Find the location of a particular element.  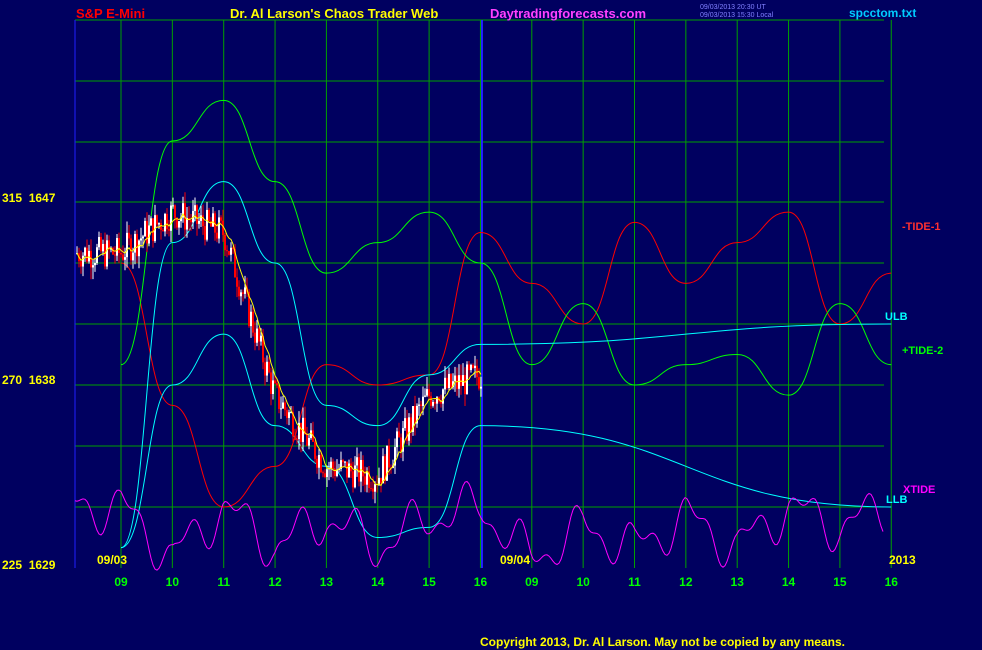

date-label-day1: 09/03 is located at coordinates (112, 560).